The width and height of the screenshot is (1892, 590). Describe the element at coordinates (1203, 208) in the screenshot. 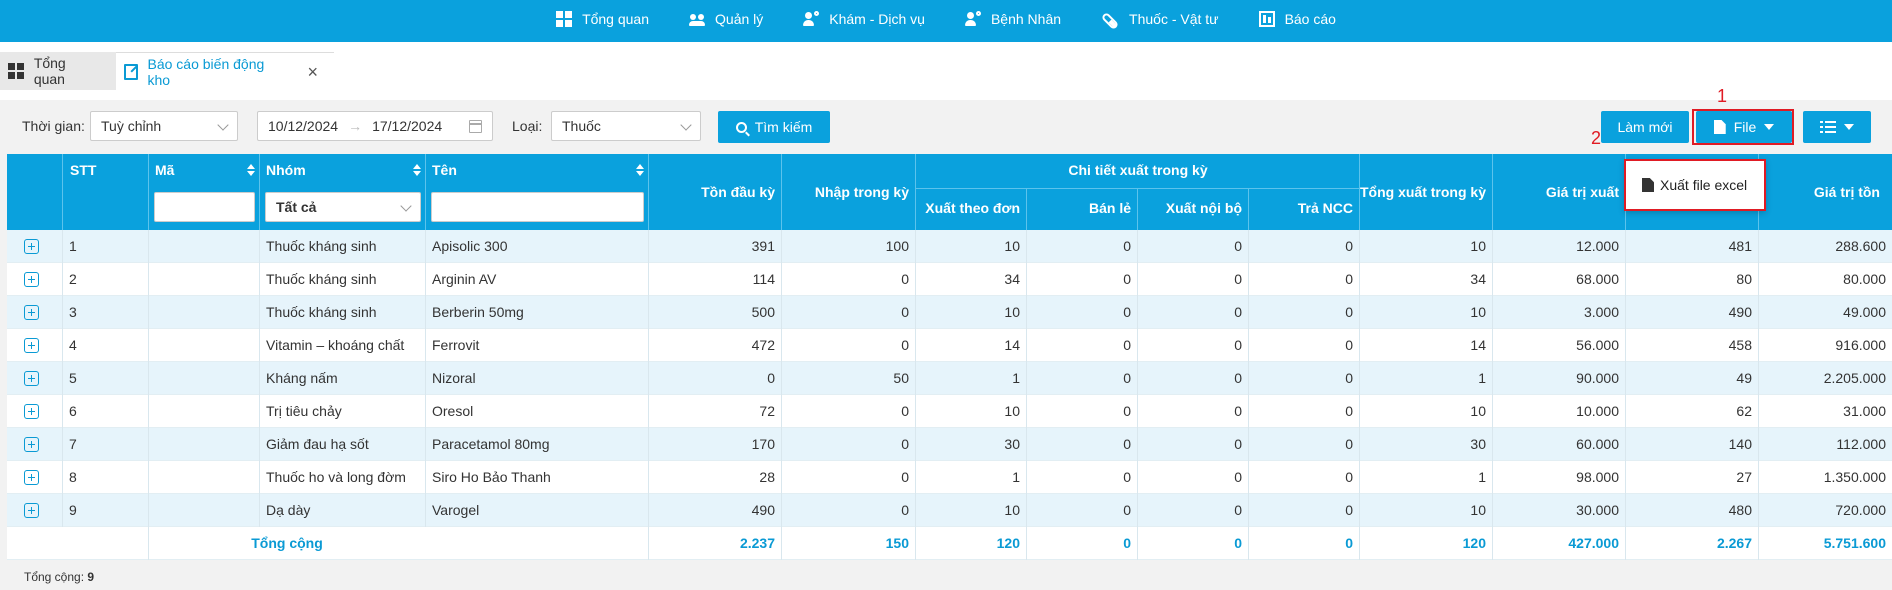

I see `header-label: Xuất nội bộ` at that location.